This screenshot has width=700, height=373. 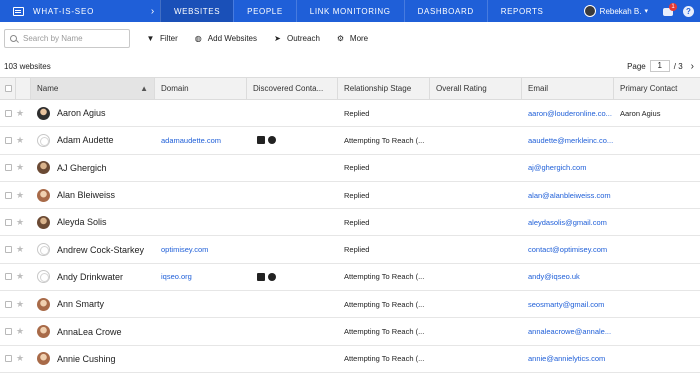 I want to click on domain-link: optimisey.com, so click(x=184, y=249).